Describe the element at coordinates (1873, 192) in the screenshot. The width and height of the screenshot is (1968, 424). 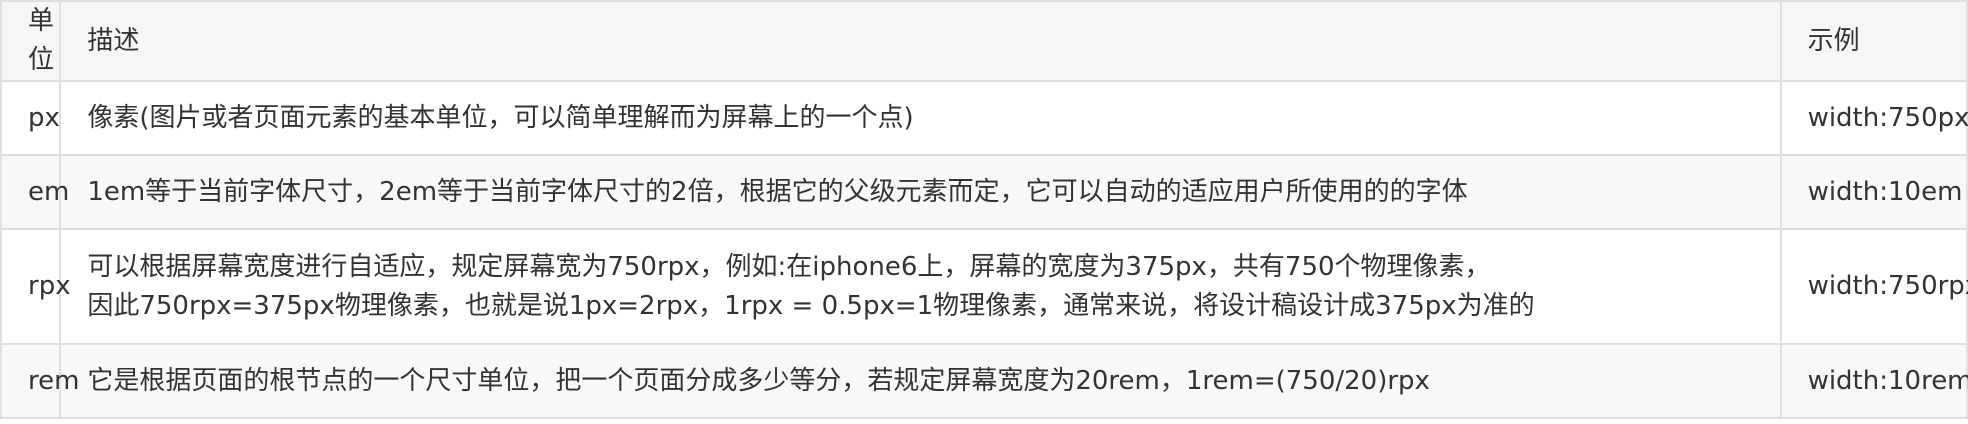
I see `cell-example: width:10em` at that location.